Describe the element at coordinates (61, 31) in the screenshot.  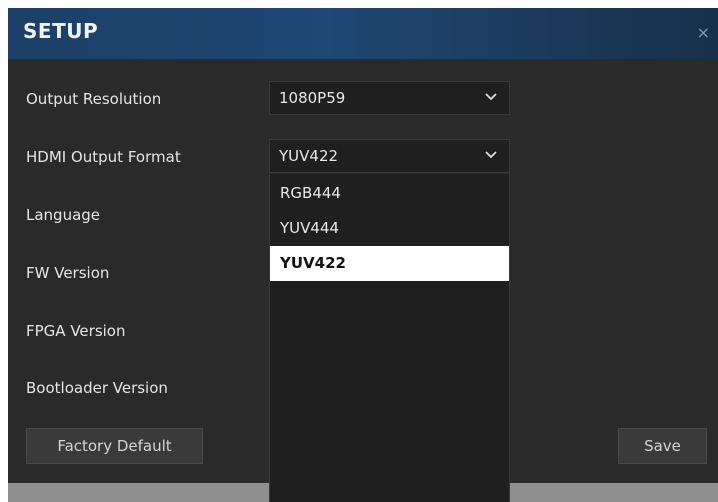
I see `dialog-title: SETUP` at that location.